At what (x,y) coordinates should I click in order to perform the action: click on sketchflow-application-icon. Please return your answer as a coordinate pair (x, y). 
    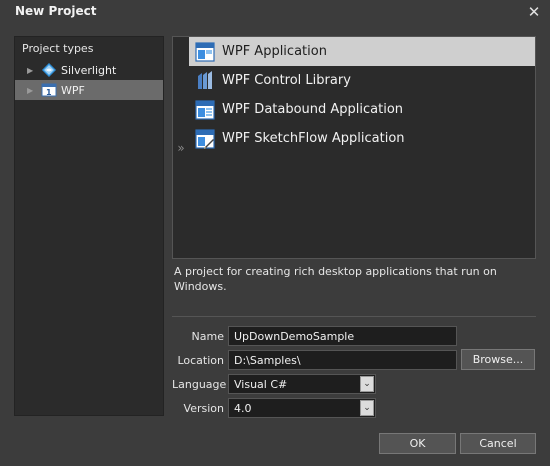
    Looking at the image, I should click on (205, 139).